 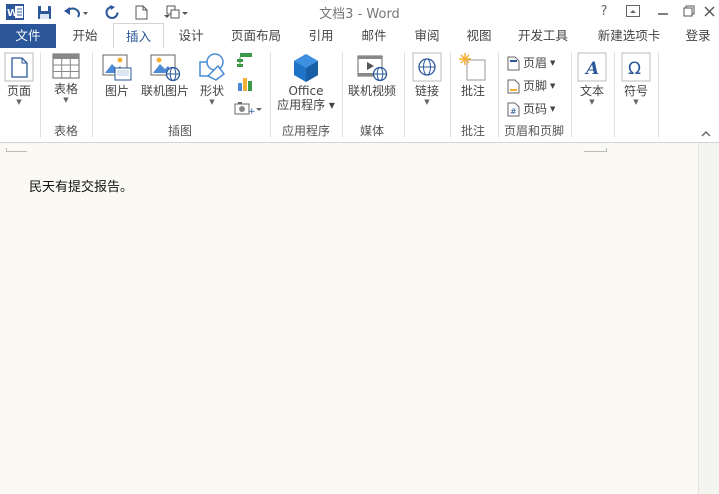 I want to click on omega-icon: Ω, so click(x=636, y=67).